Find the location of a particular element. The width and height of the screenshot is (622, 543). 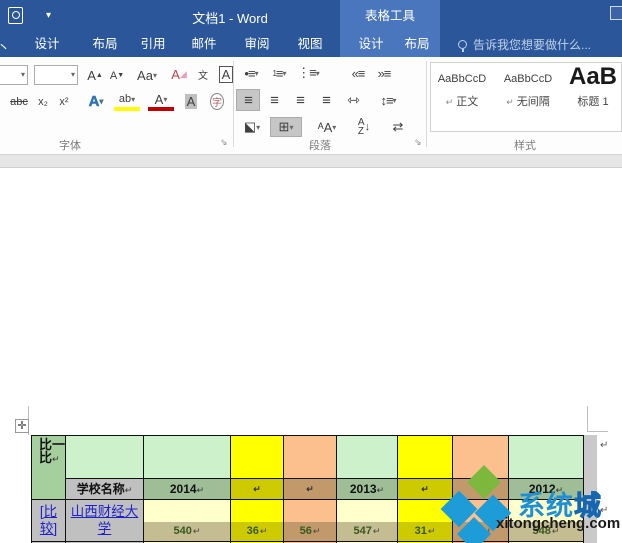

score-cell: 36 is located at coordinates (257, 521).